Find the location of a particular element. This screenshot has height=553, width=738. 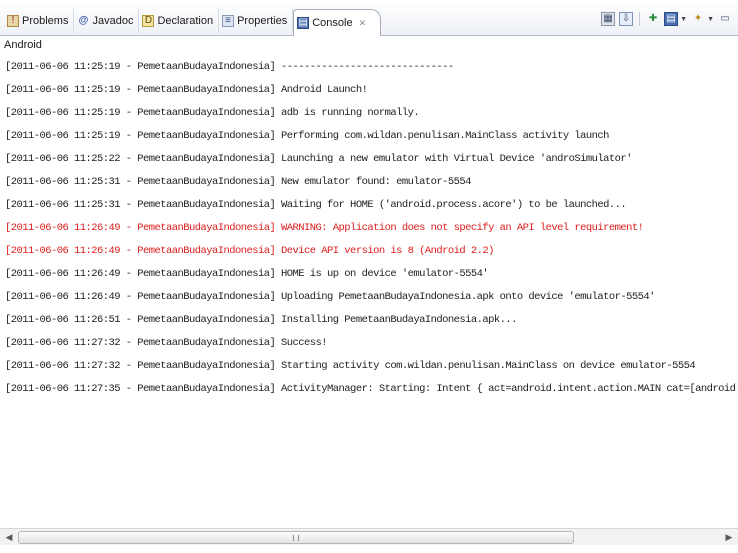

display-selected-console-icon: ▤ is located at coordinates (671, 19).